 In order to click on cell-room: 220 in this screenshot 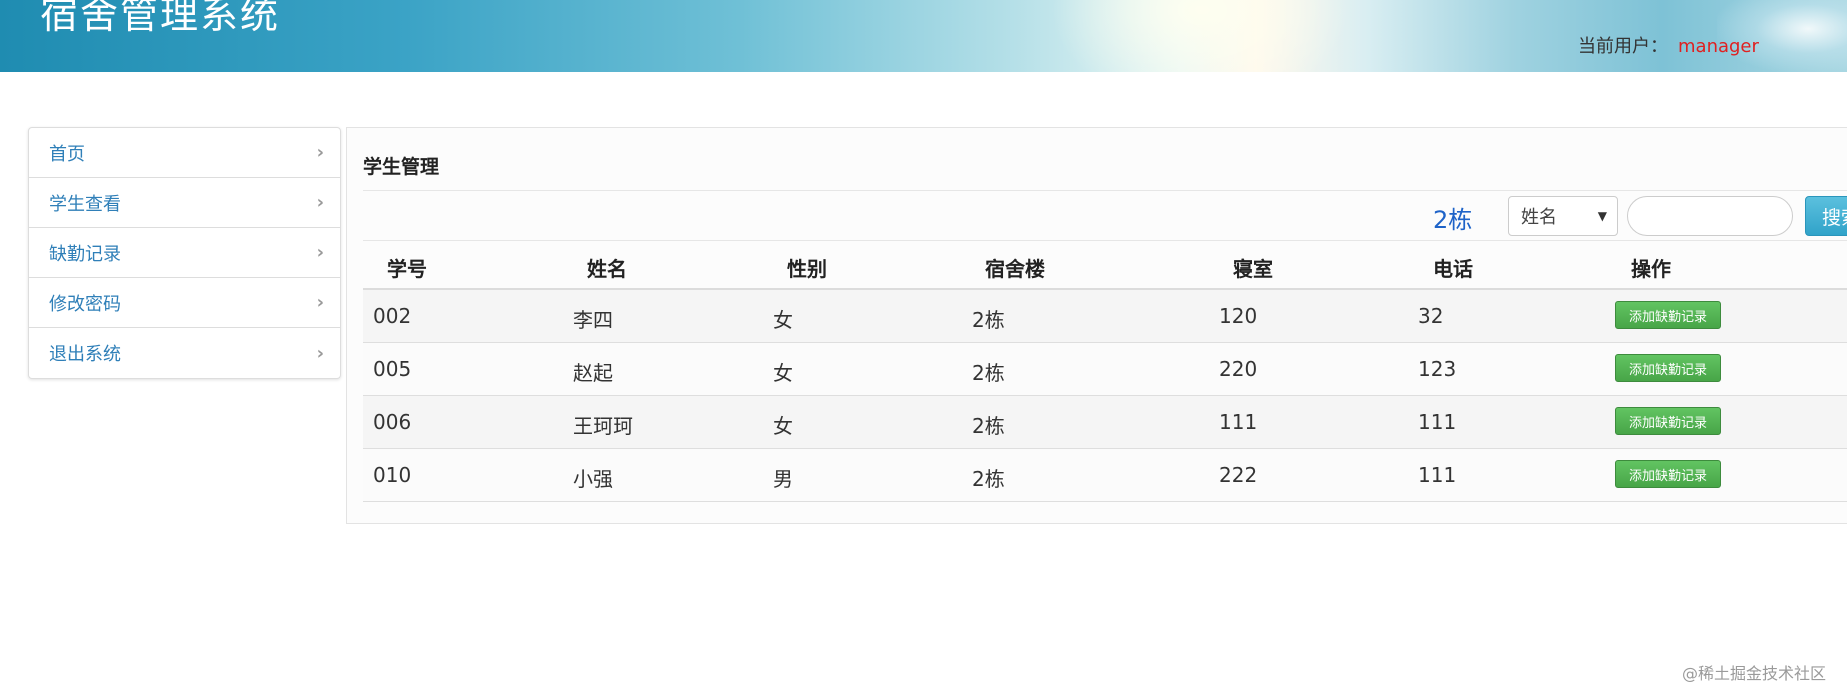, I will do `click(1238, 369)`.